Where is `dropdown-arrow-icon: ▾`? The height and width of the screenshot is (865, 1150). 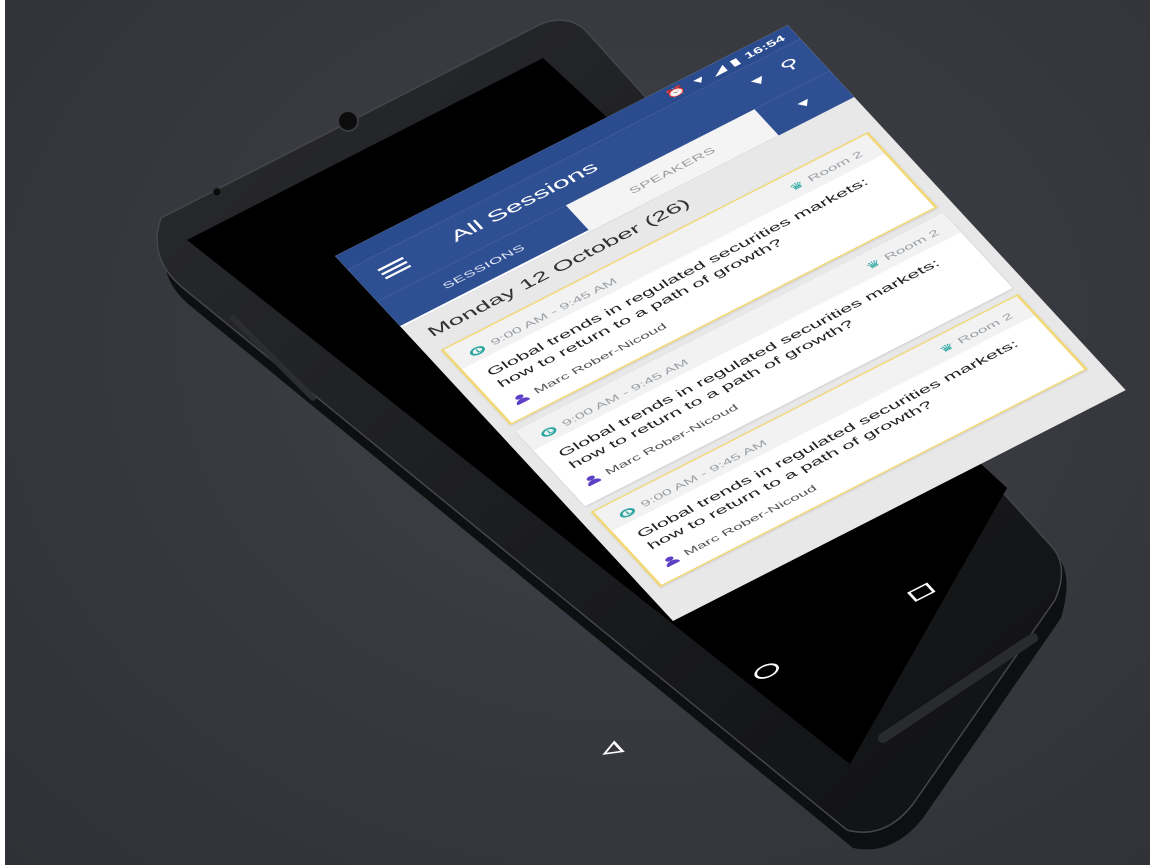
dropdown-arrow-icon: ▾ is located at coordinates (758, 81).